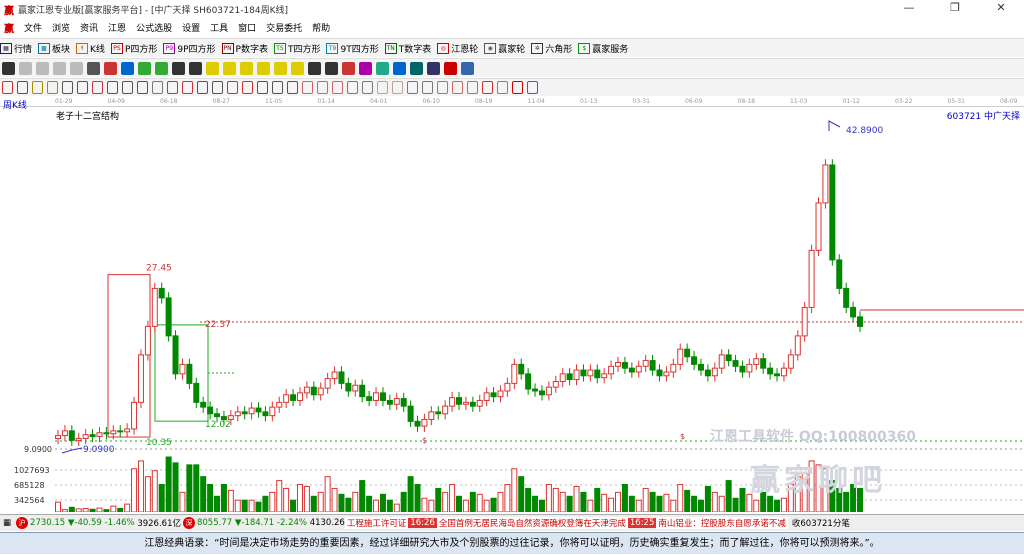 The height and width of the screenshot is (555, 1024). I want to click on toolbar-button: ▩ 板块, so click(54, 48).